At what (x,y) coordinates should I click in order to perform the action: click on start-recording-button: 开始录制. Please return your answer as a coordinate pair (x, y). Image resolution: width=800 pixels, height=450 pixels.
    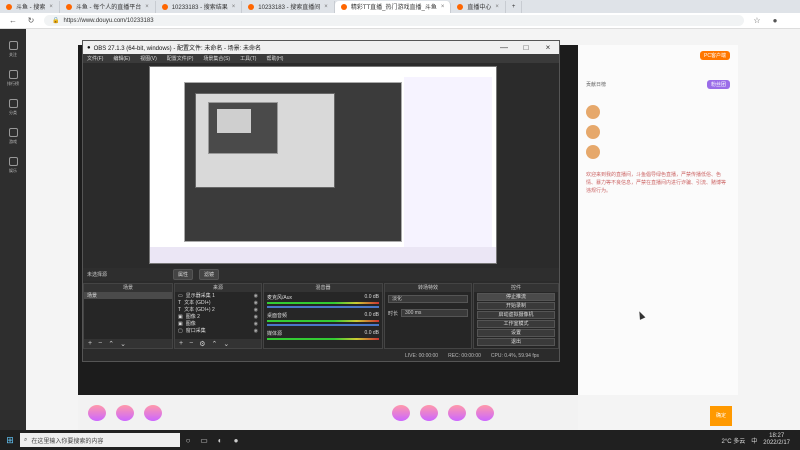
    Looking at the image, I should click on (516, 306).